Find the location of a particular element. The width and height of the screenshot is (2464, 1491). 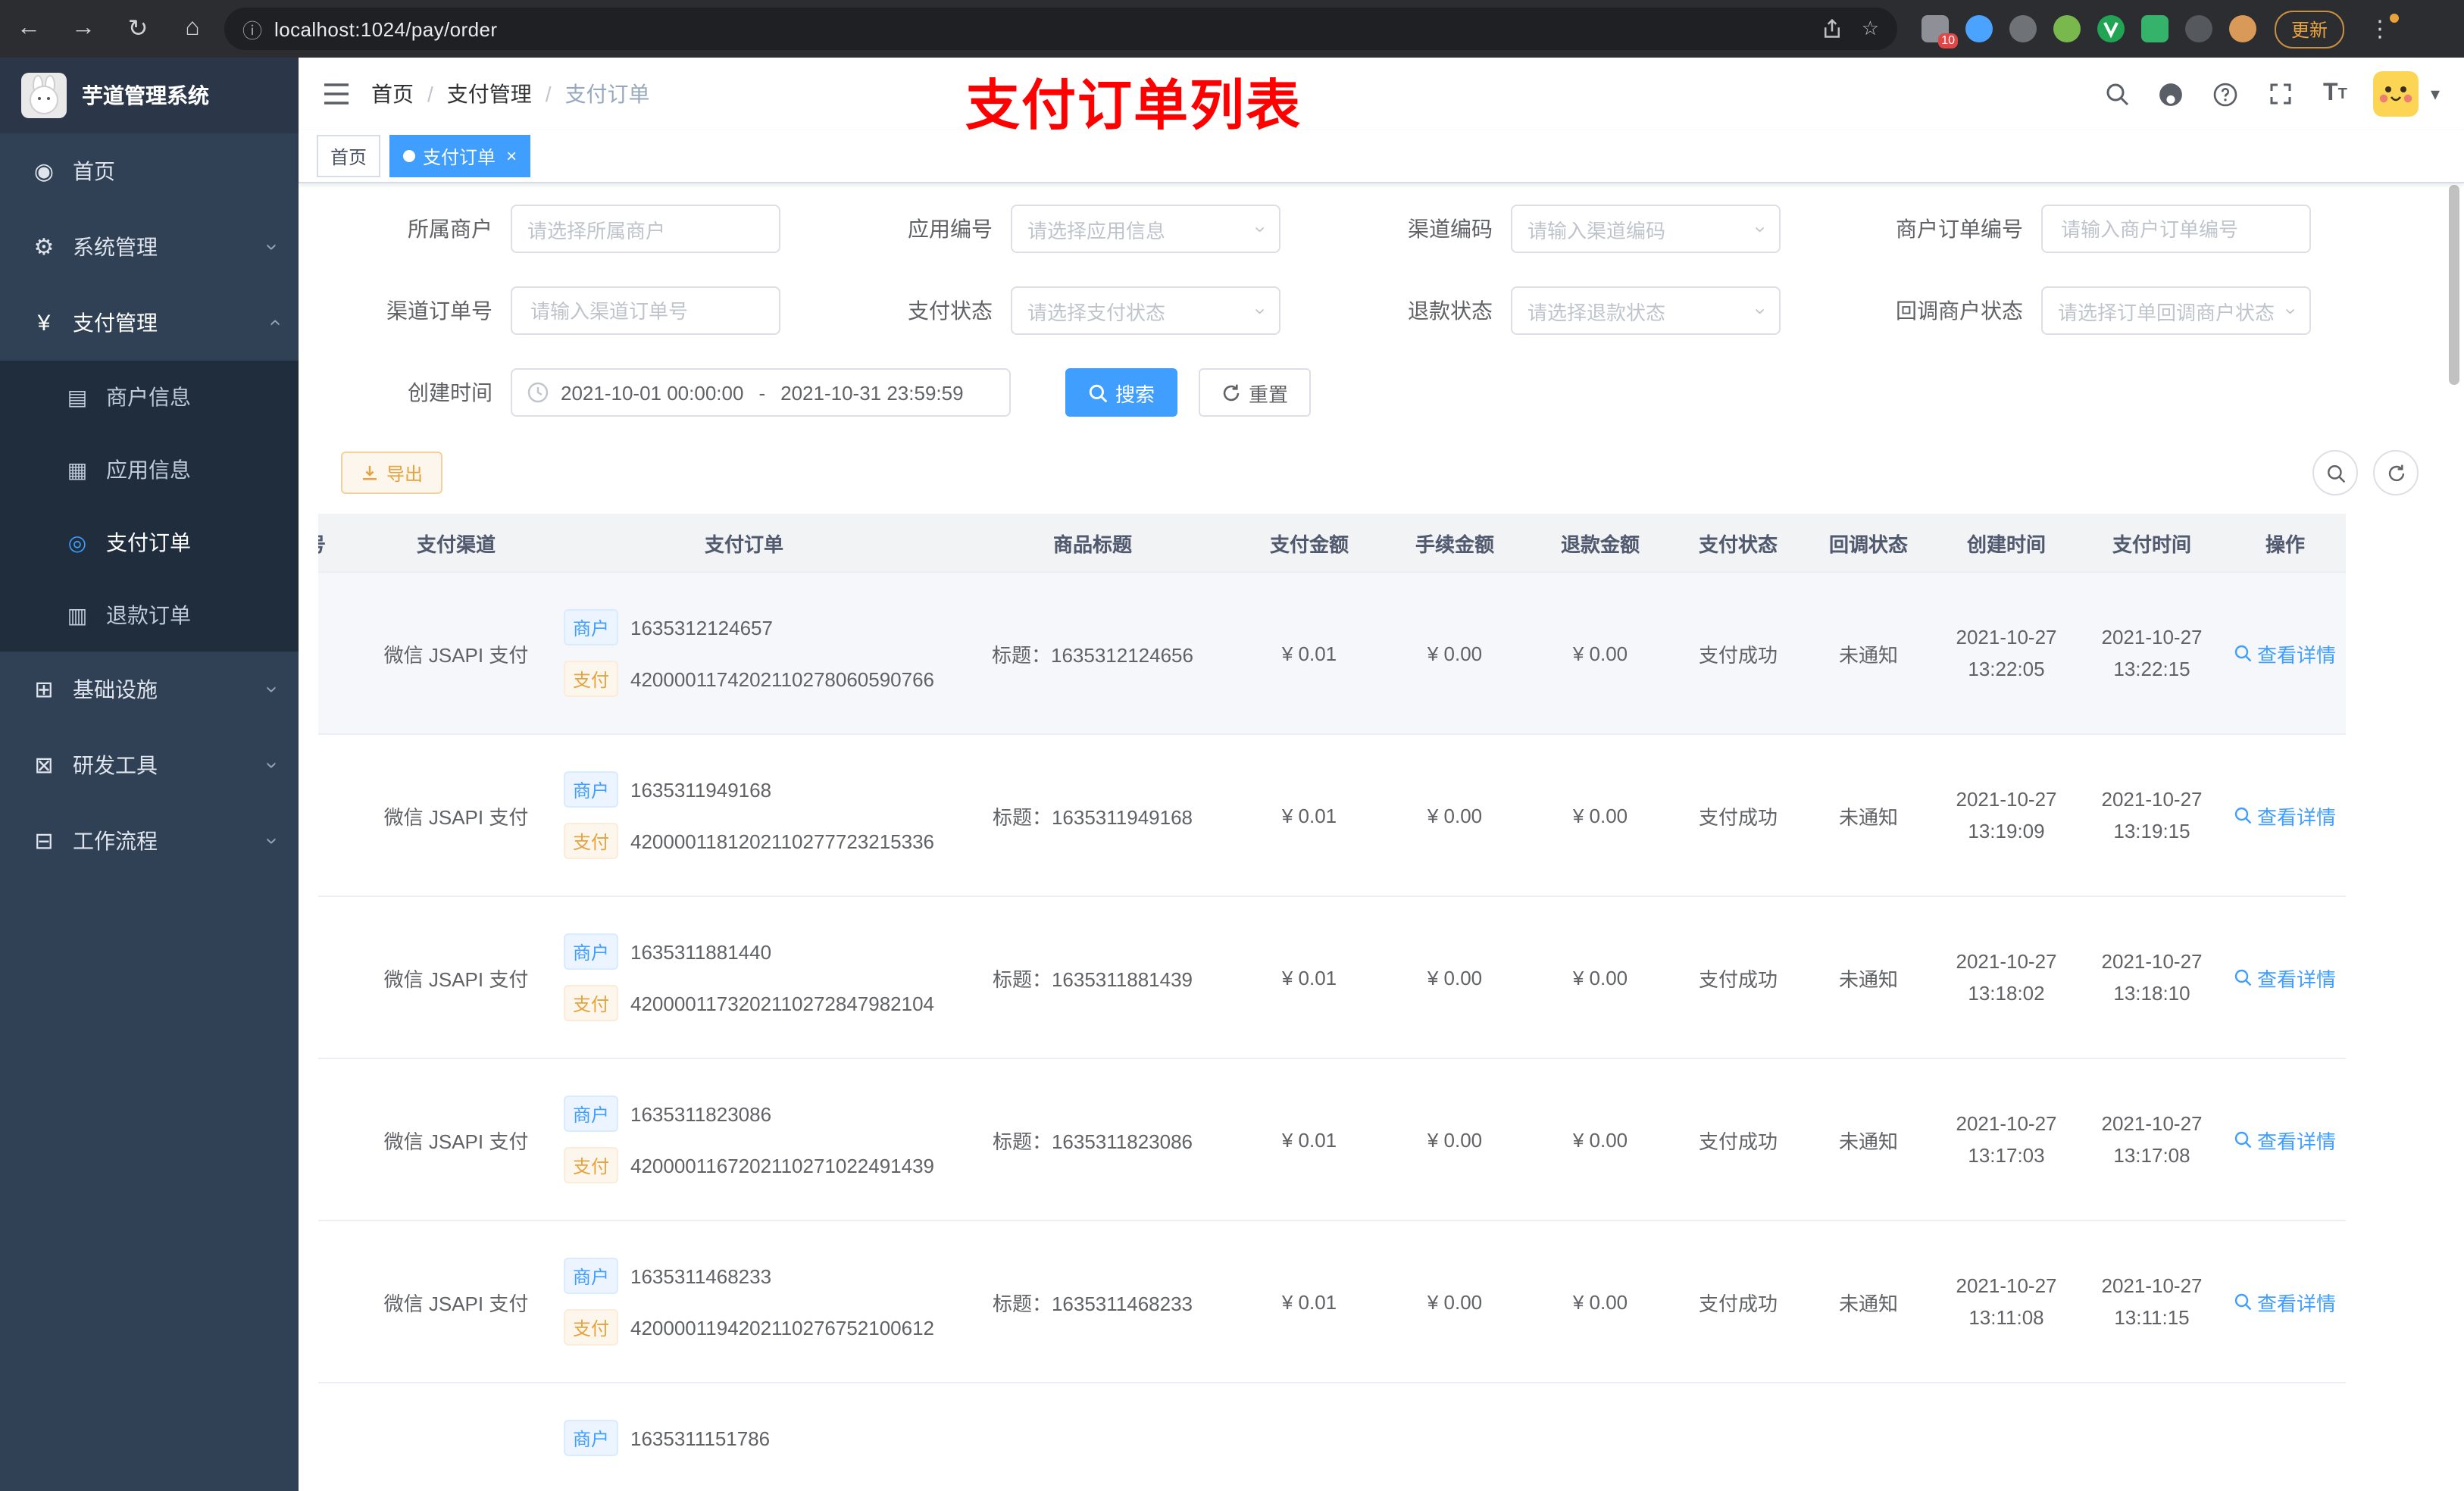

sidebar-item-workflow: ⊟ 工作流程 › is located at coordinates (149, 841).